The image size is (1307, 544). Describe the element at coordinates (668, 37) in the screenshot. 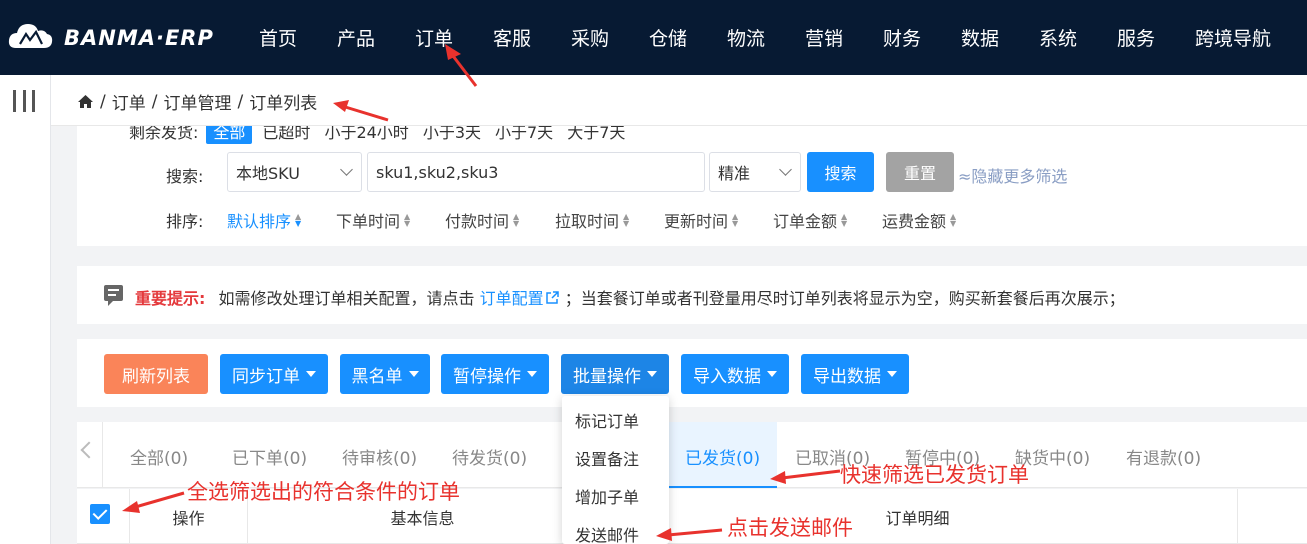

I see `nav-item-warehouse: 仓储` at that location.